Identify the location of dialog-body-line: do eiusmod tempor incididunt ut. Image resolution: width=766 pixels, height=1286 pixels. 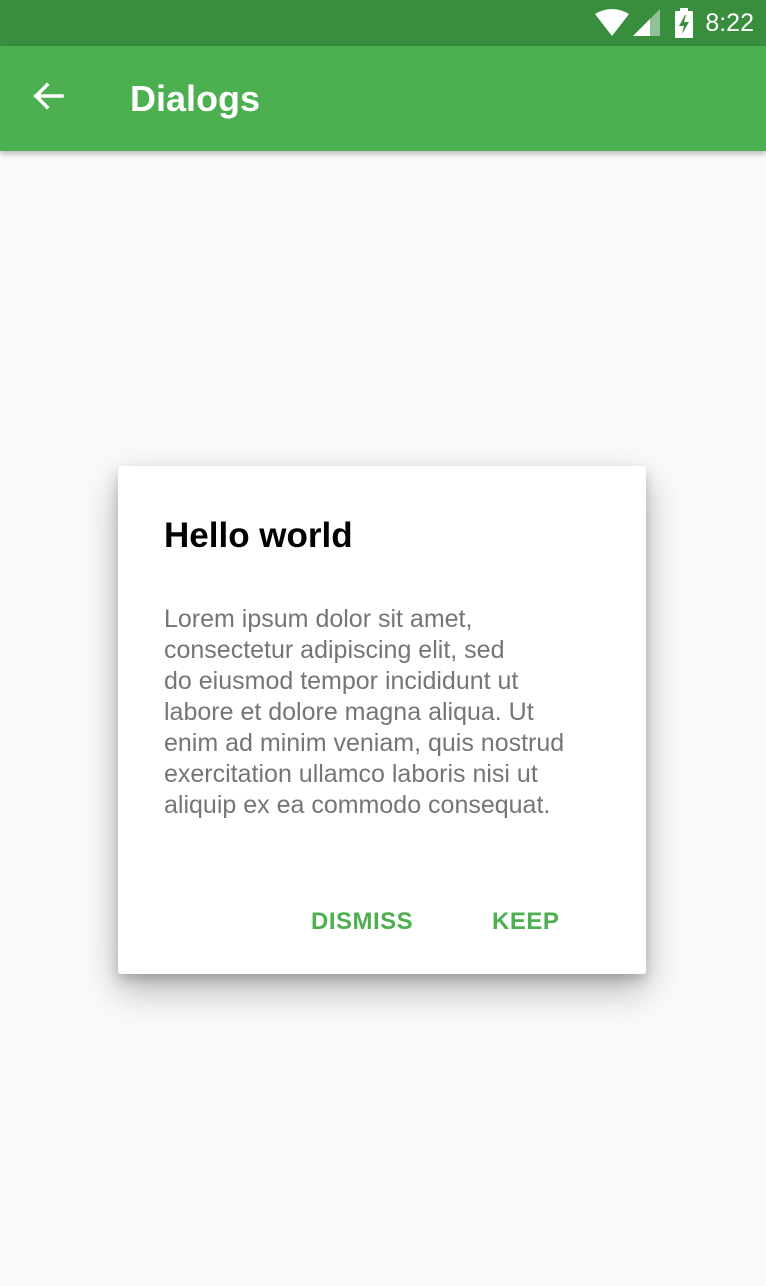
(341, 681).